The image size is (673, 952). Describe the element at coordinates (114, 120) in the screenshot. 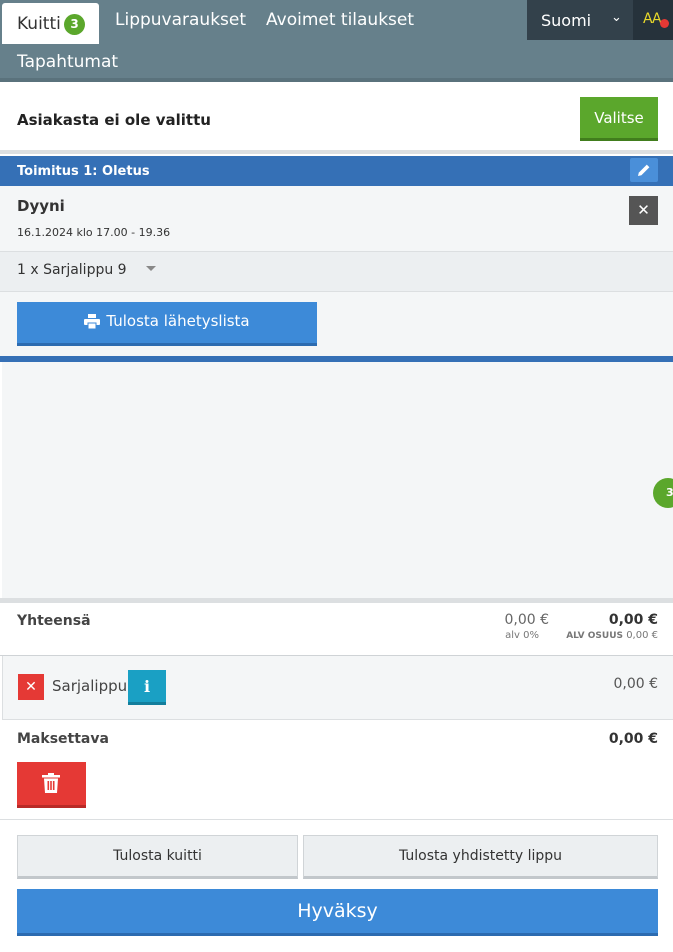

I see `customer-status: Asiakasta ei ole valittu` at that location.